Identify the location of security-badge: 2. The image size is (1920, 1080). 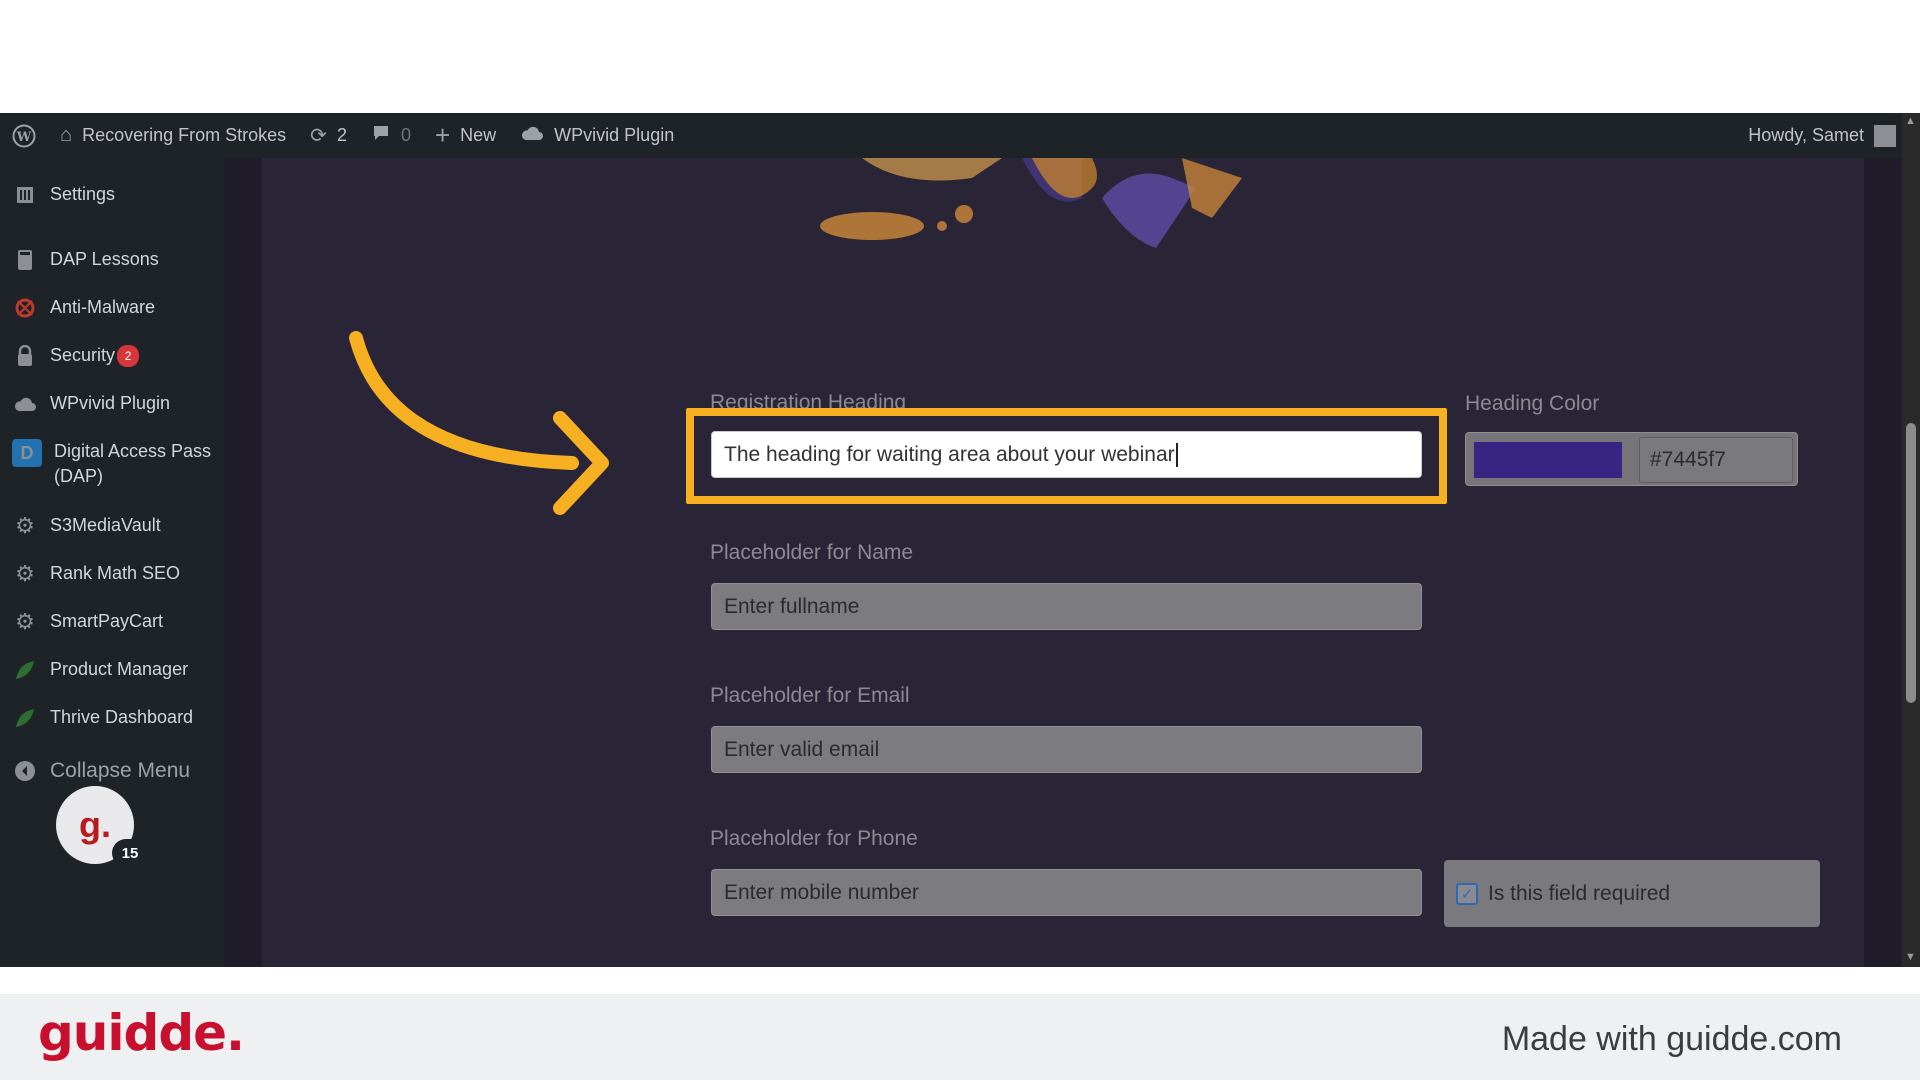
(128, 356).